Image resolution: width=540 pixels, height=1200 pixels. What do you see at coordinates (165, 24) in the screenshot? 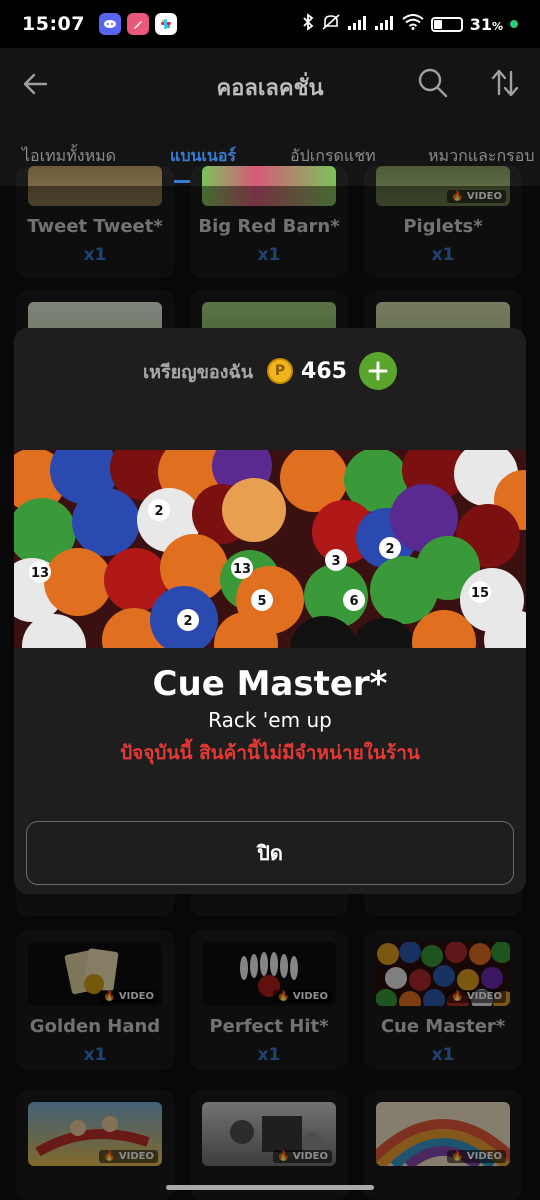
I see `slack-icon` at bounding box center [165, 24].